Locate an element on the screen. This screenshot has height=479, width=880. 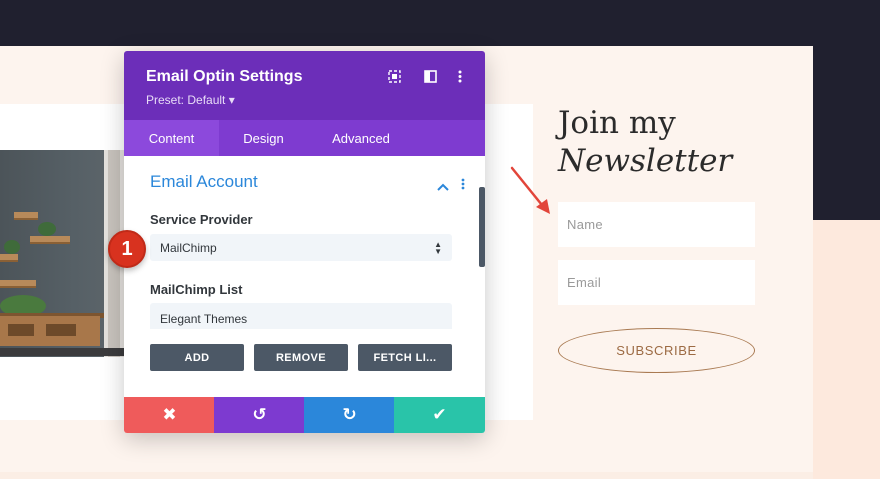
target-icon is located at coordinates (394, 76).